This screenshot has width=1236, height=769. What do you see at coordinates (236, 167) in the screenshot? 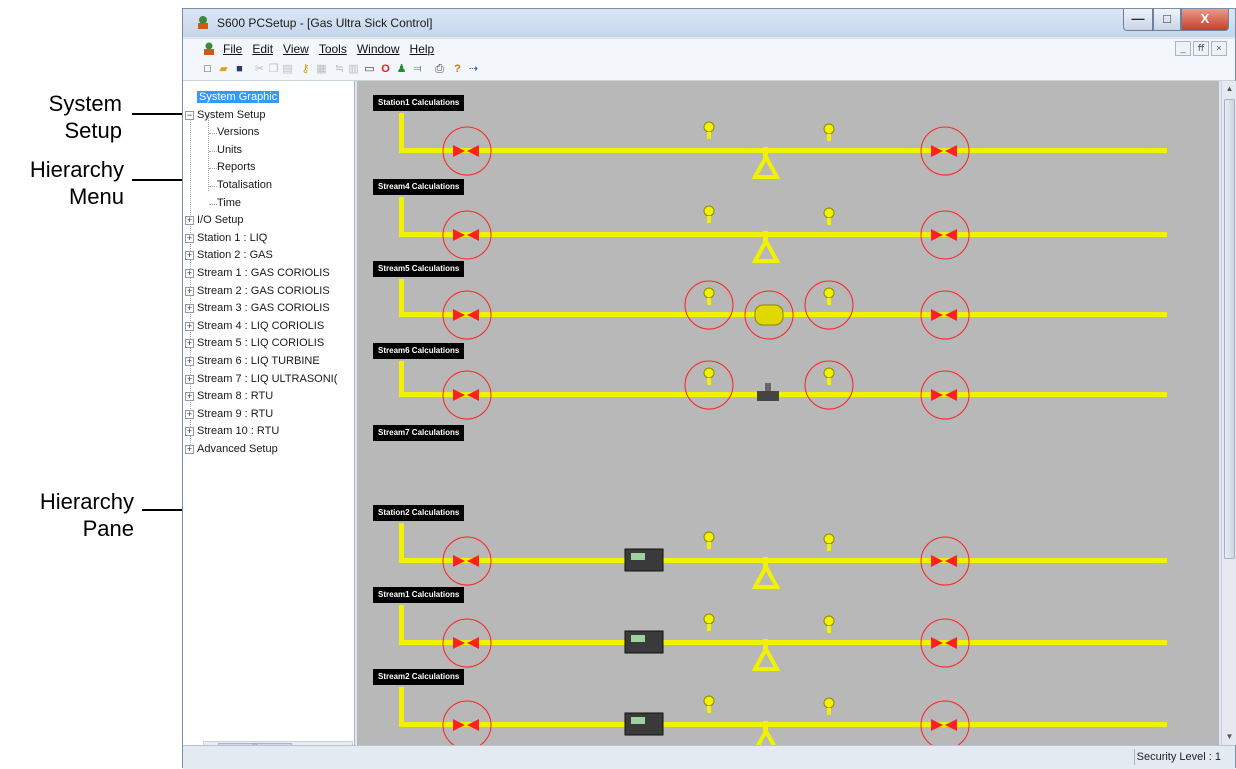
I see `tree-item-reports: Reports` at bounding box center [236, 167].